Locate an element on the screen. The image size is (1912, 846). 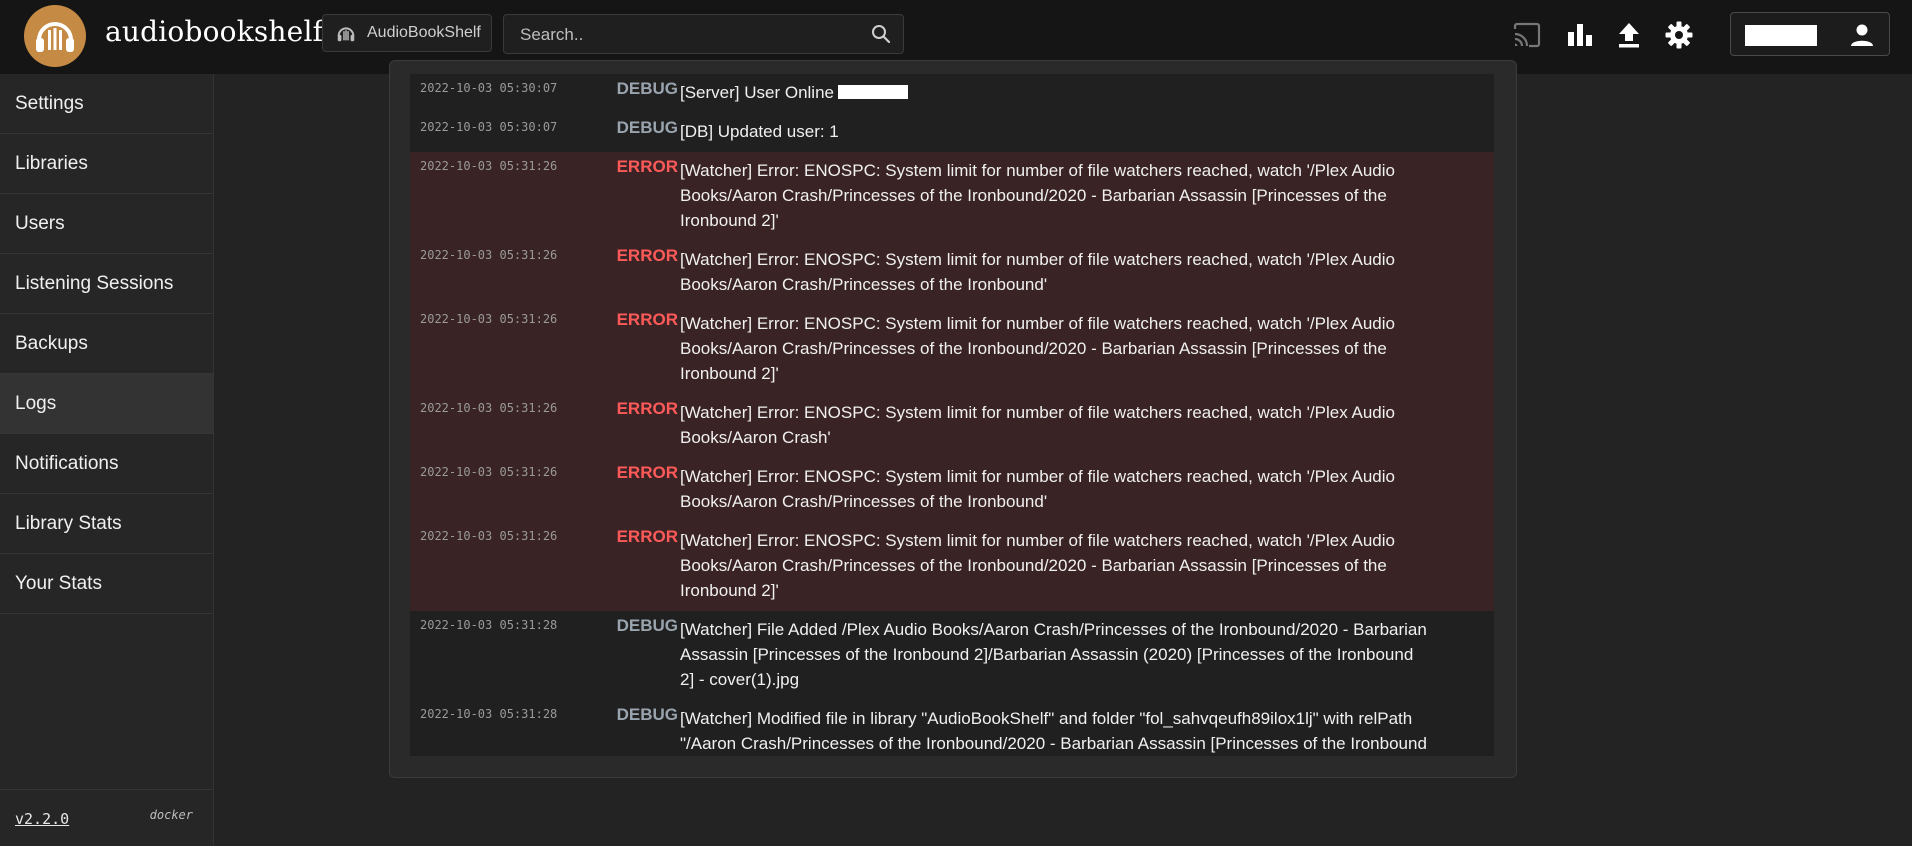
search-box is located at coordinates (703, 34).